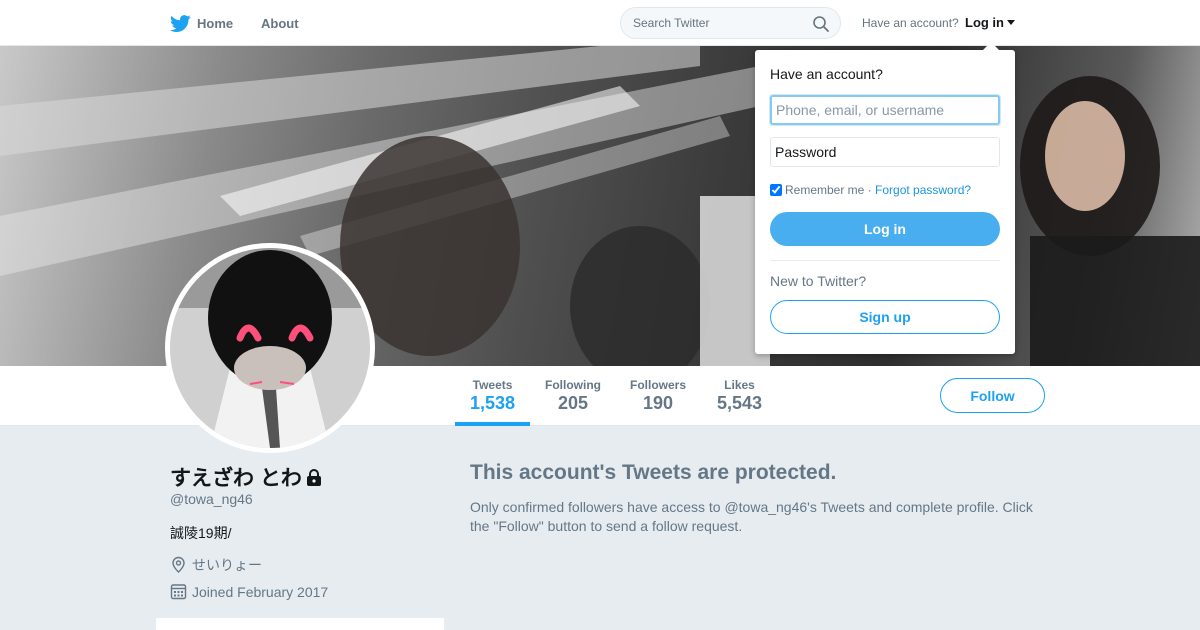  Describe the element at coordinates (178, 592) in the screenshot. I see `calendar-icon` at that location.